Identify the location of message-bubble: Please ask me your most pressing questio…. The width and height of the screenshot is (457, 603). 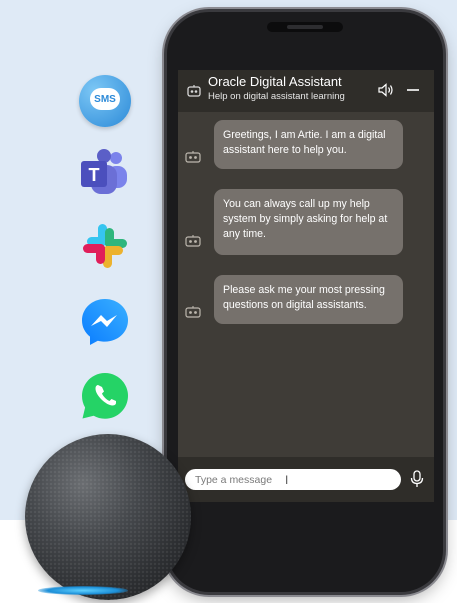
(308, 299).